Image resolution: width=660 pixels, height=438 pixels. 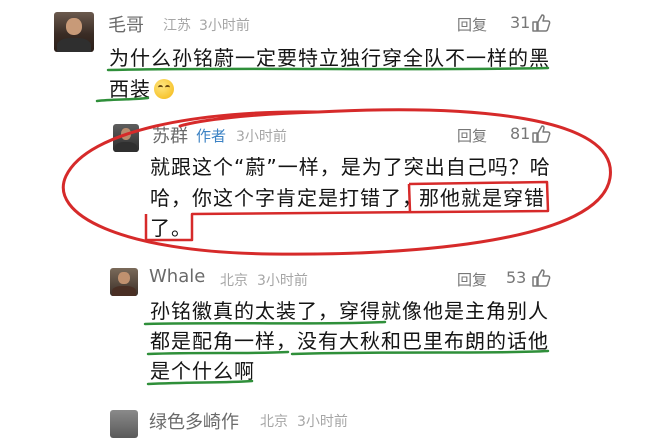 I want to click on username: 绿色多崎作, so click(x=194, y=421).